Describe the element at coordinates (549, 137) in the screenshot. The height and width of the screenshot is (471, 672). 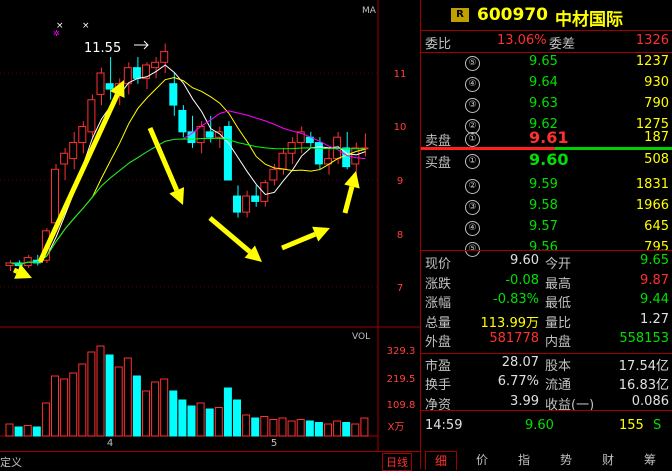
I see `ask-price: 9.61` at that location.